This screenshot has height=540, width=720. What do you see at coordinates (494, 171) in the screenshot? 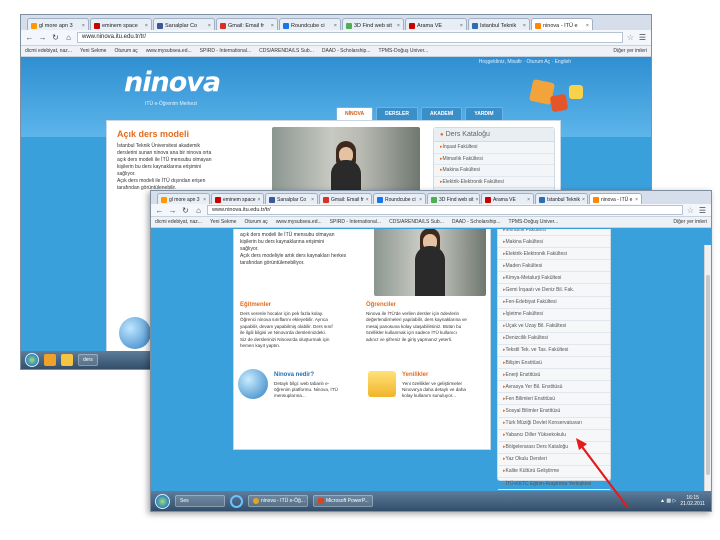
I see `catalog-item: Makina Fakültesi` at bounding box center [494, 171].